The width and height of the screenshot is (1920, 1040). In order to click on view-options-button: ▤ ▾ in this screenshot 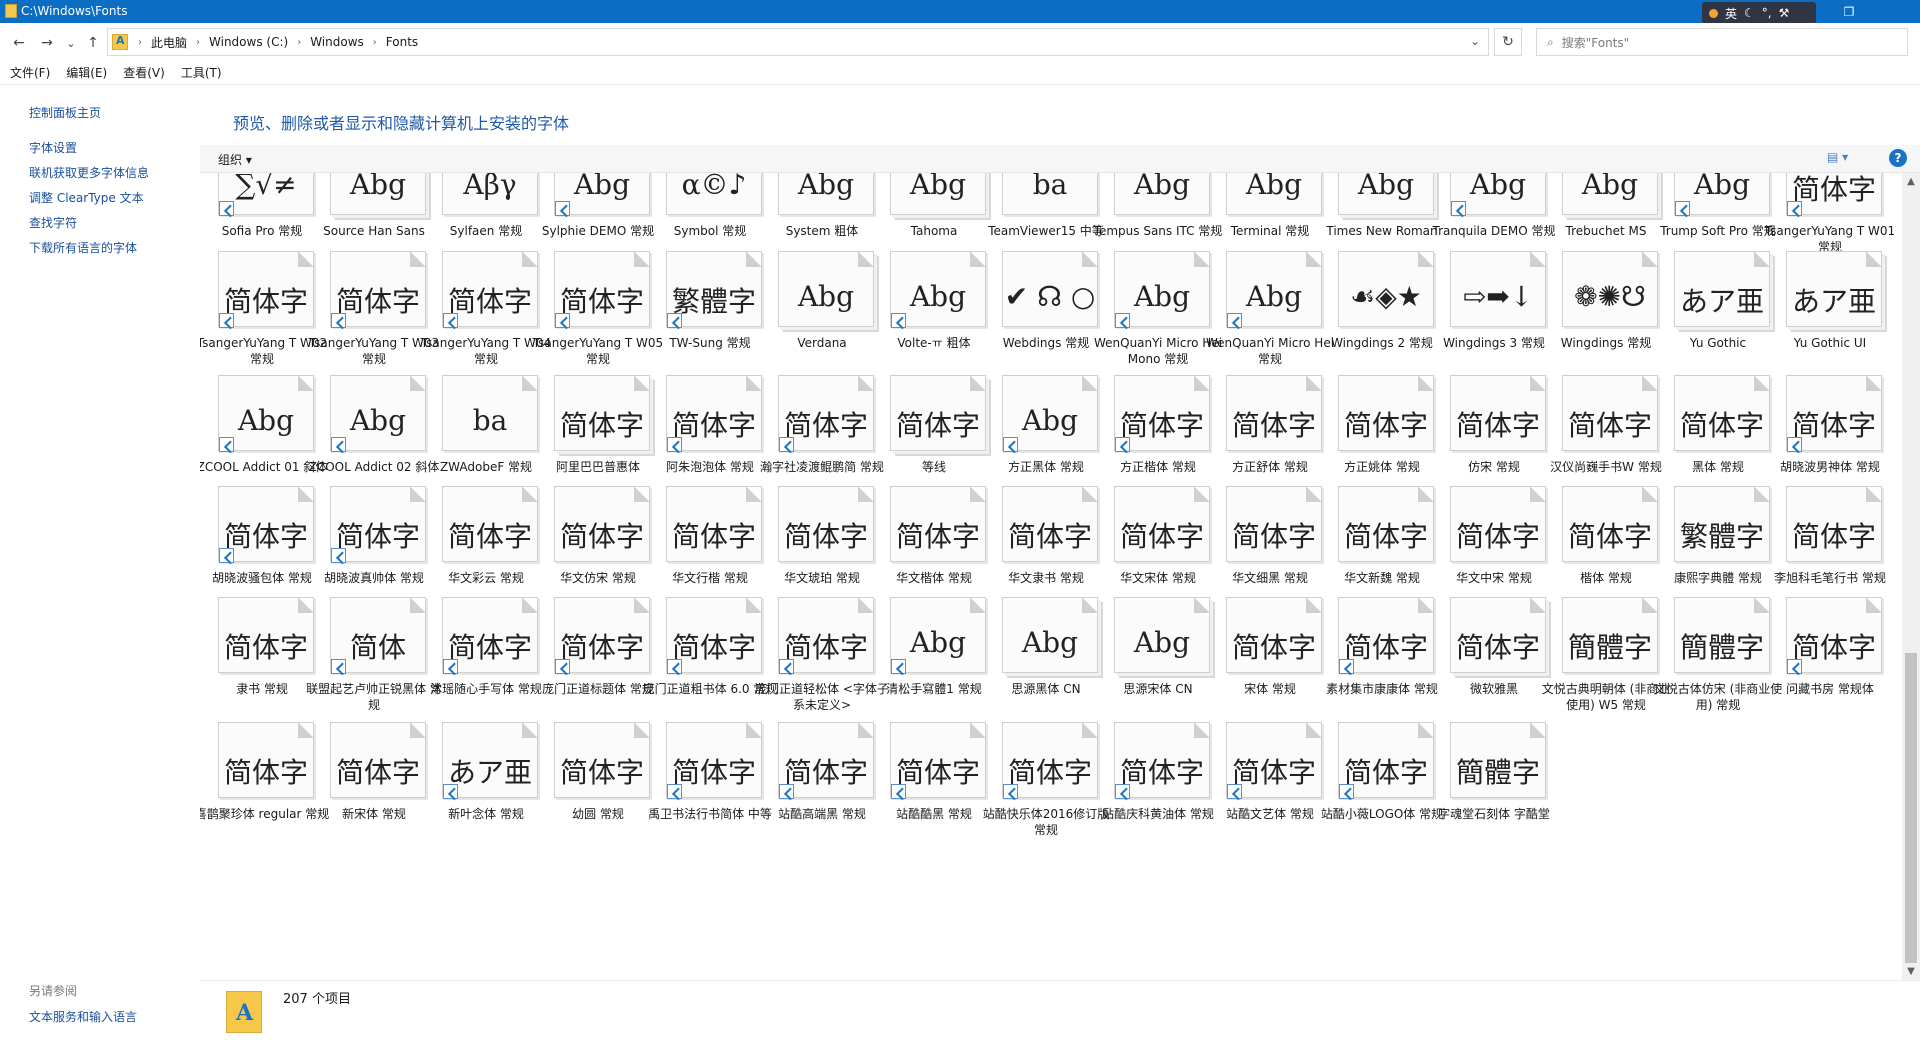, I will do `click(1837, 157)`.